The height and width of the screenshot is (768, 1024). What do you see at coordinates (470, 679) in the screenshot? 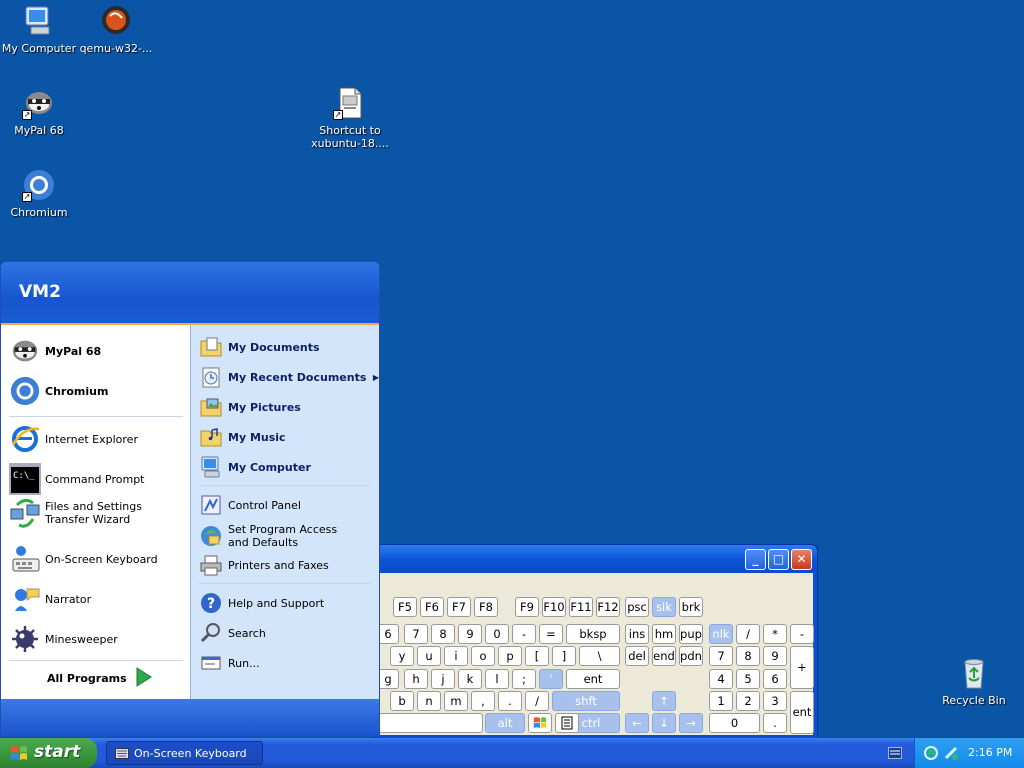
I see `osk-key: k` at bounding box center [470, 679].